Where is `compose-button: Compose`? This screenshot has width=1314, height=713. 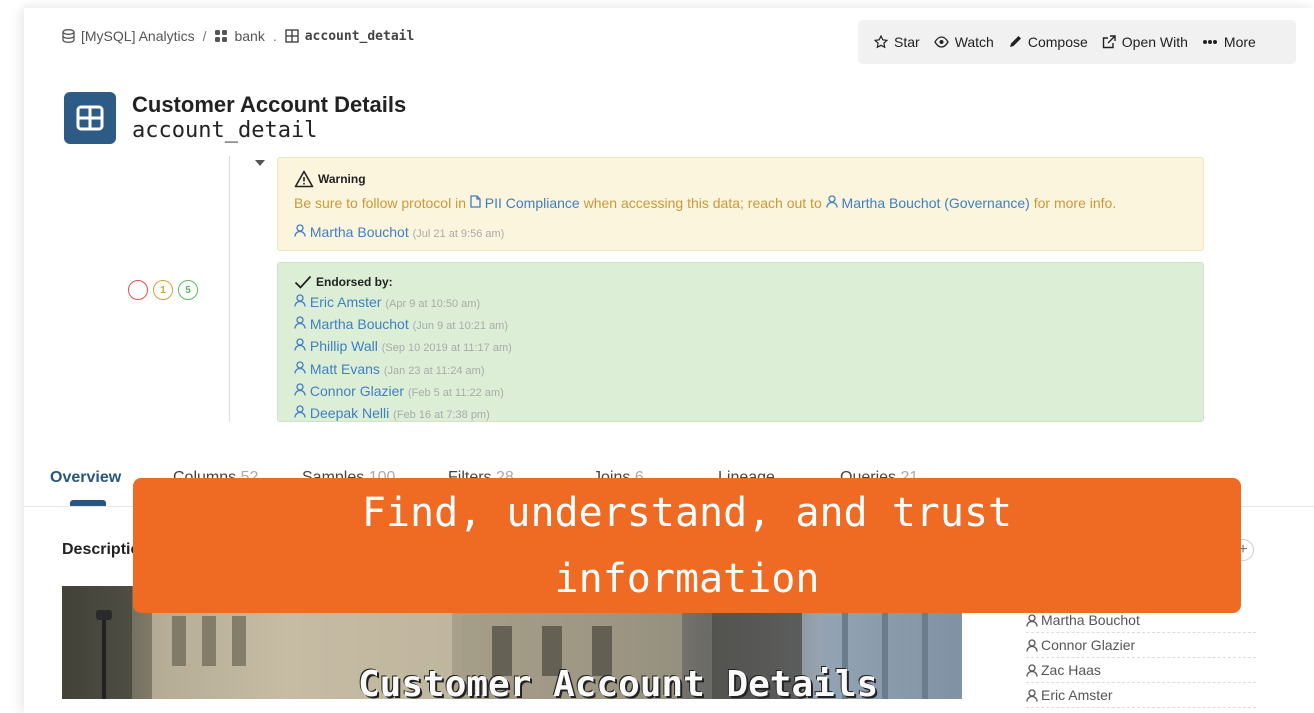 compose-button: Compose is located at coordinates (1048, 42).